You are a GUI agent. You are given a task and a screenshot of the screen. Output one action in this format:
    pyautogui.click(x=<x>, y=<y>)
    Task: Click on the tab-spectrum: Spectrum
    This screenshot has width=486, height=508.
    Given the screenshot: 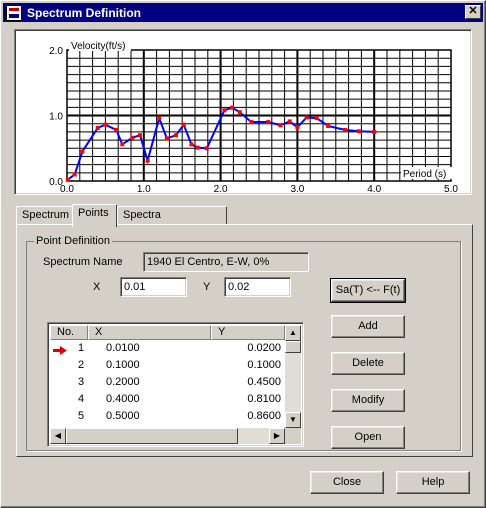 What is the action you would take?
    pyautogui.click(x=44, y=215)
    